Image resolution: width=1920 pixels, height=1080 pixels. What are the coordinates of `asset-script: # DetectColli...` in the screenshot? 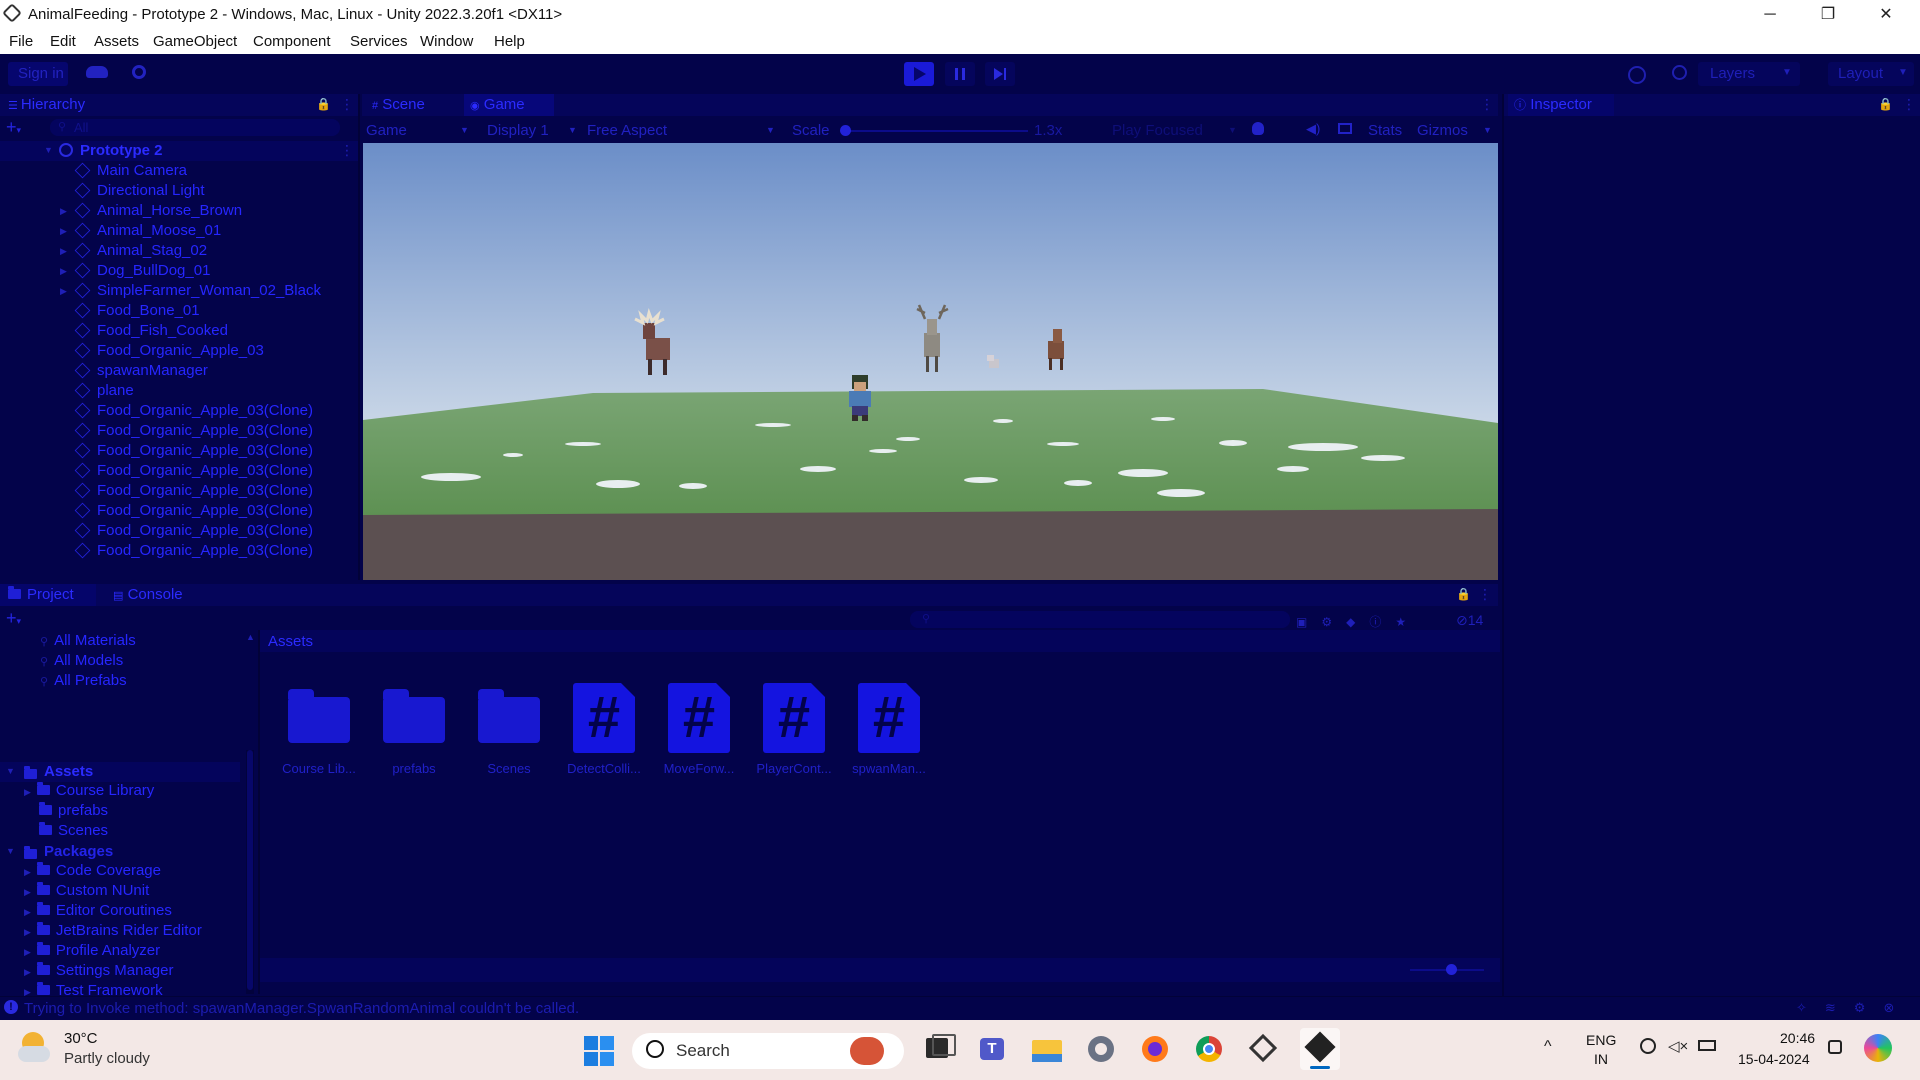 It's located at (604, 729).